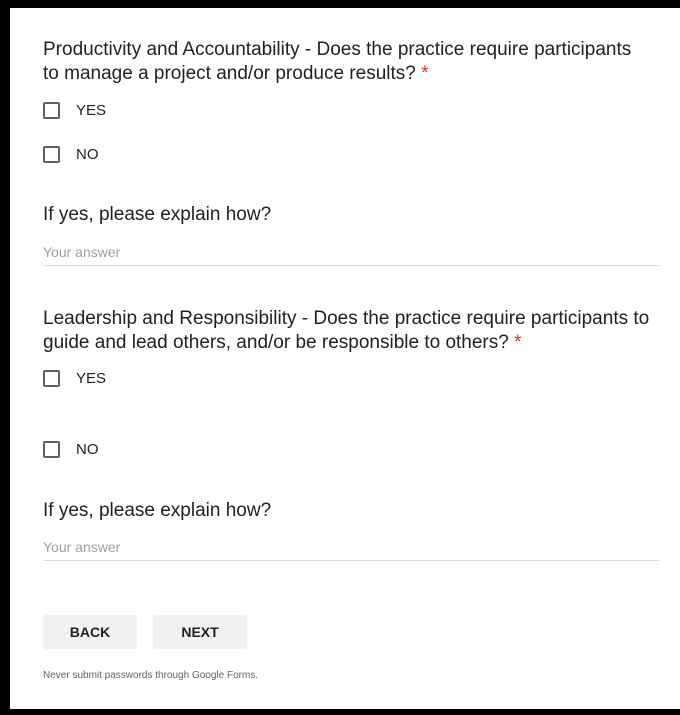 This screenshot has height=715, width=680. I want to click on option-leadership-no: NO, so click(71, 449).